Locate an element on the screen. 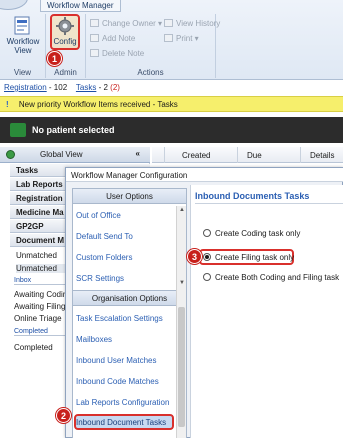 The height and width of the screenshot is (438, 343). global-view-header: Global View « is located at coordinates (75, 155).